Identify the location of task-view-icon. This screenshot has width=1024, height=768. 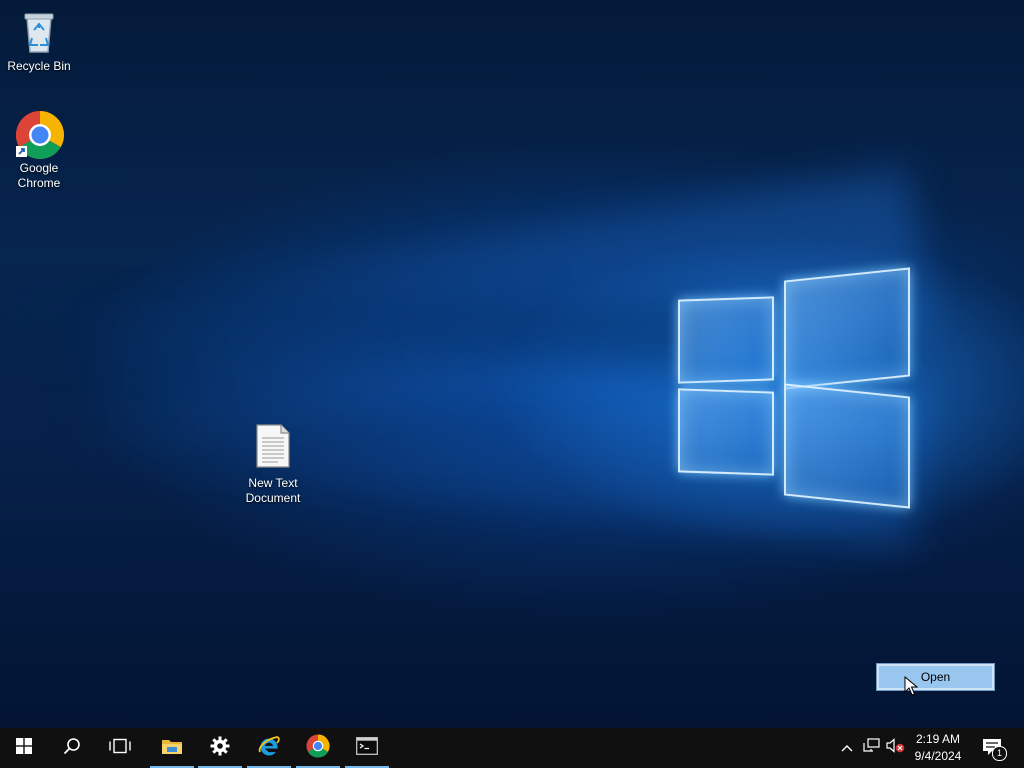
(120, 748).